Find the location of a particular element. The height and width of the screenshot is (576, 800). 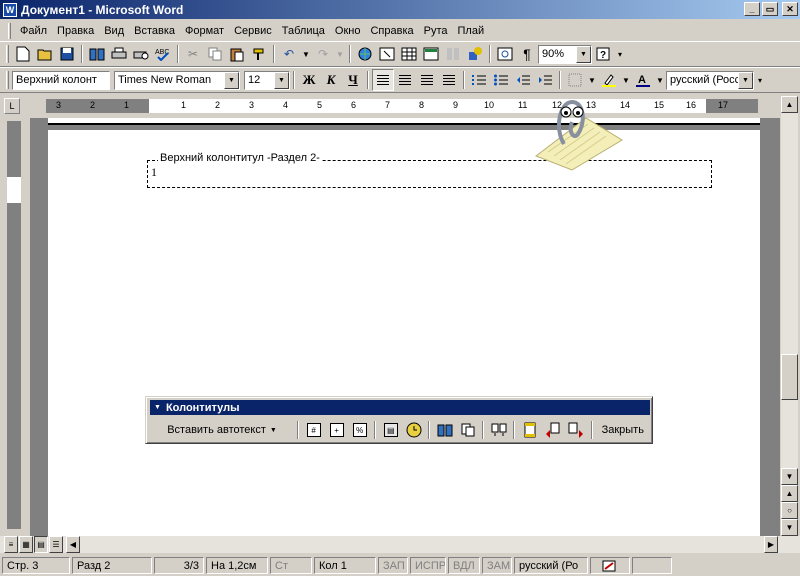

vertical-scrollbar: ▲ ▼ ▲ ○ ▼ is located at coordinates (789, 316).